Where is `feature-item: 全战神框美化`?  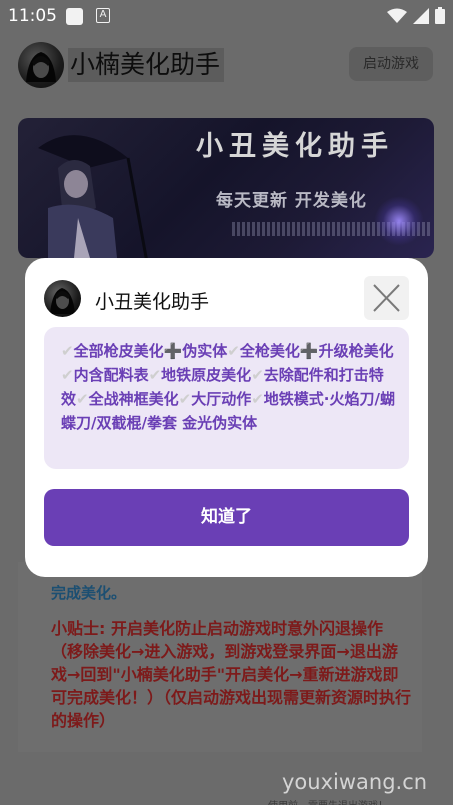 feature-item: 全战神框美化 is located at coordinates (133, 399).